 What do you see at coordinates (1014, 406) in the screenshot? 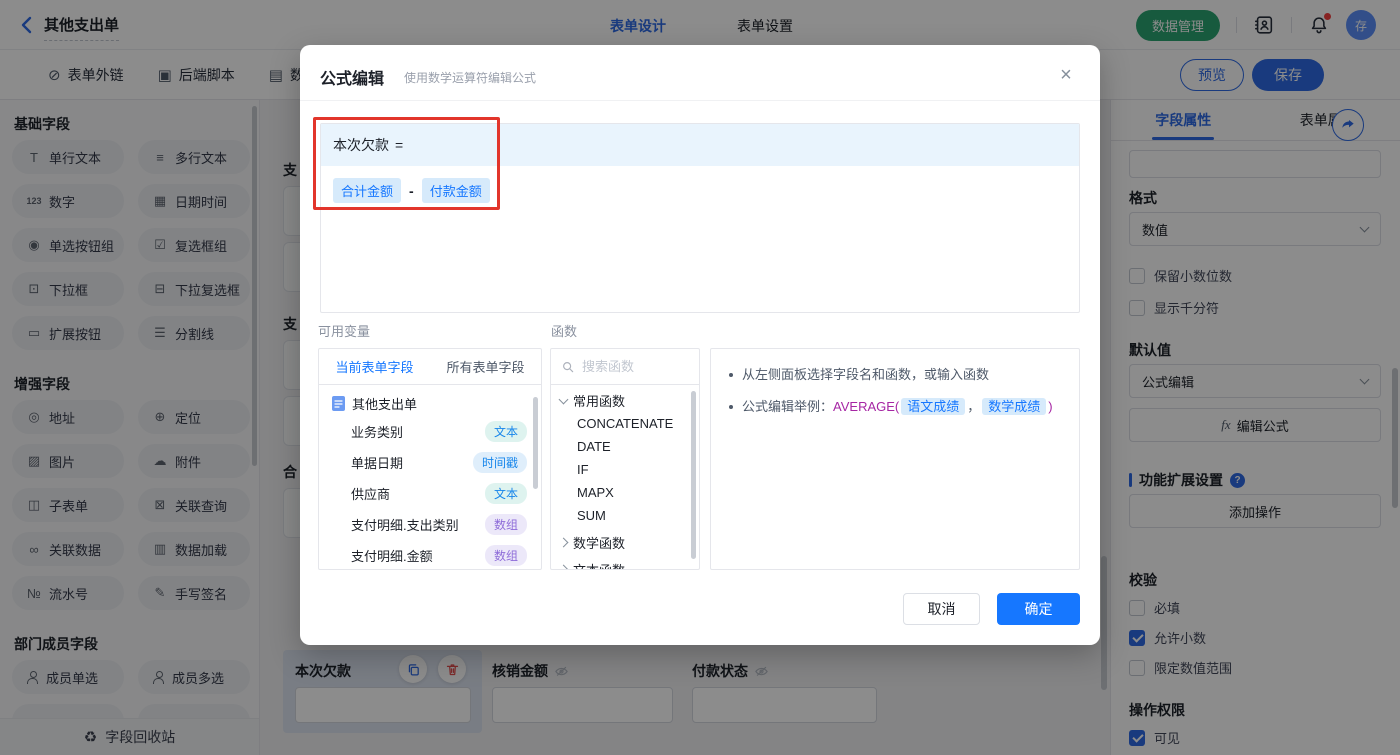
I see `example-field-chip: 数学成绩` at bounding box center [1014, 406].